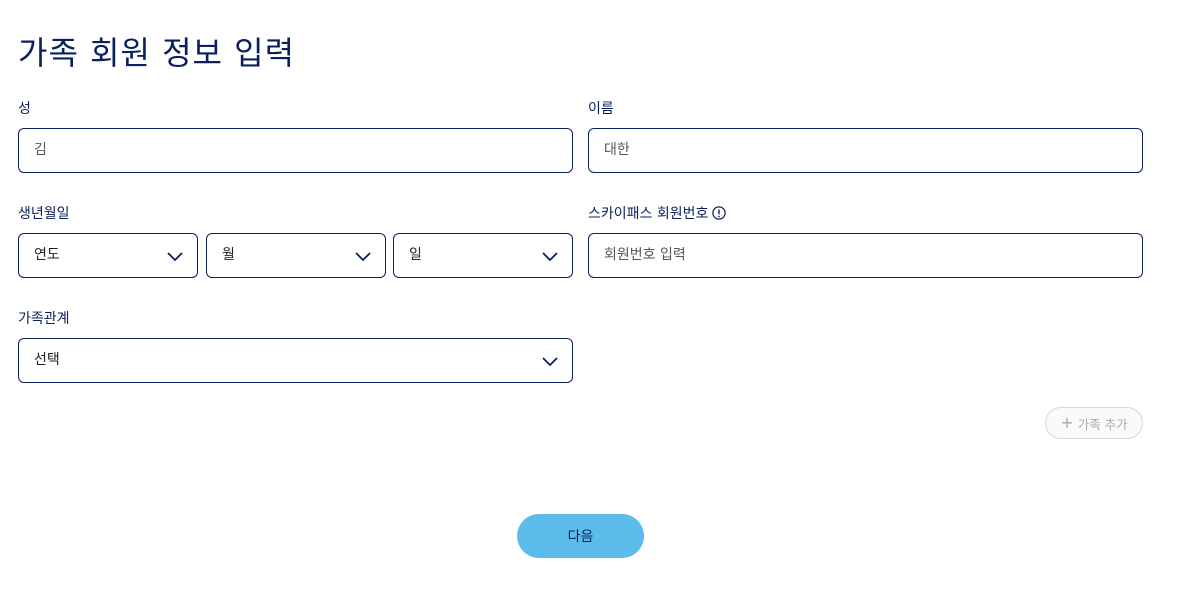 The width and height of the screenshot is (1198, 592). What do you see at coordinates (47, 255) in the screenshot?
I see `birth-year-value: 연도` at bounding box center [47, 255].